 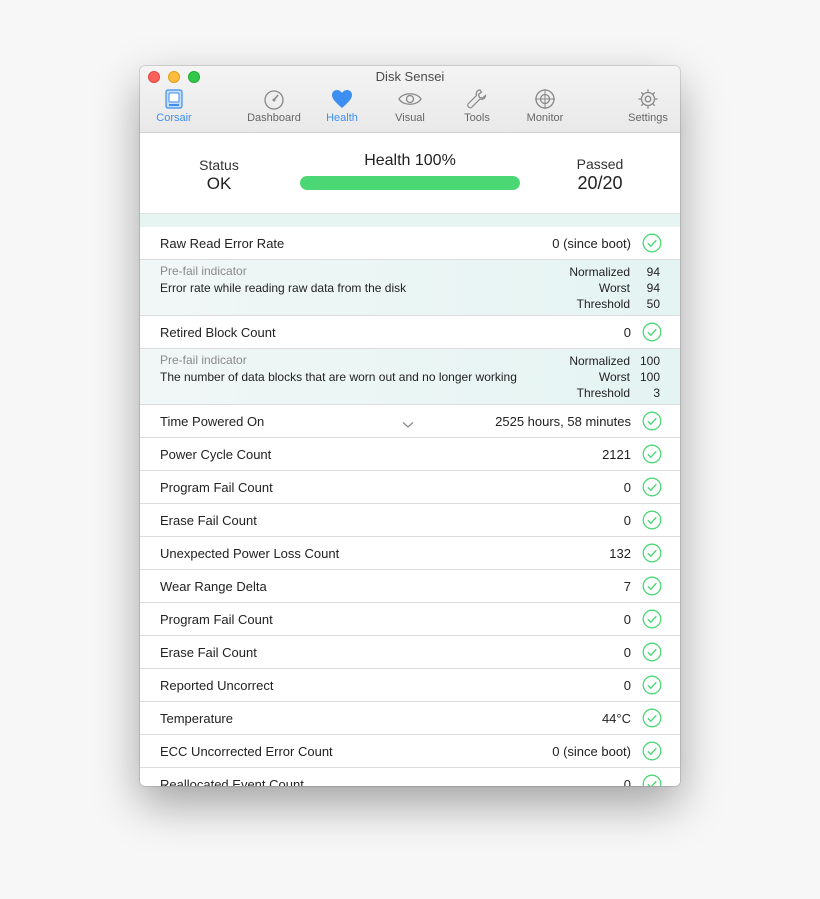 I want to click on attribute-value: 7, so click(x=627, y=586).